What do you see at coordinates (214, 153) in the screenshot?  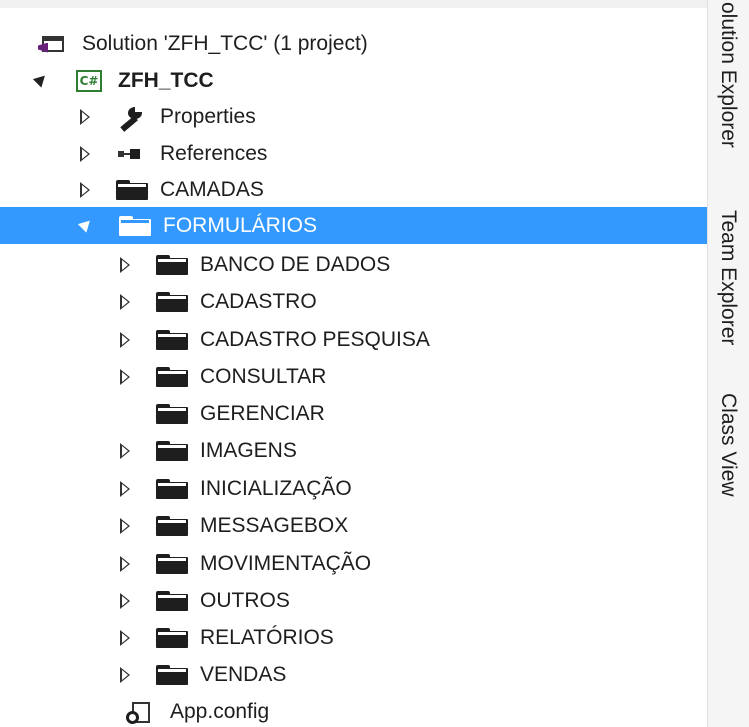 I see `tree-item-label: References` at bounding box center [214, 153].